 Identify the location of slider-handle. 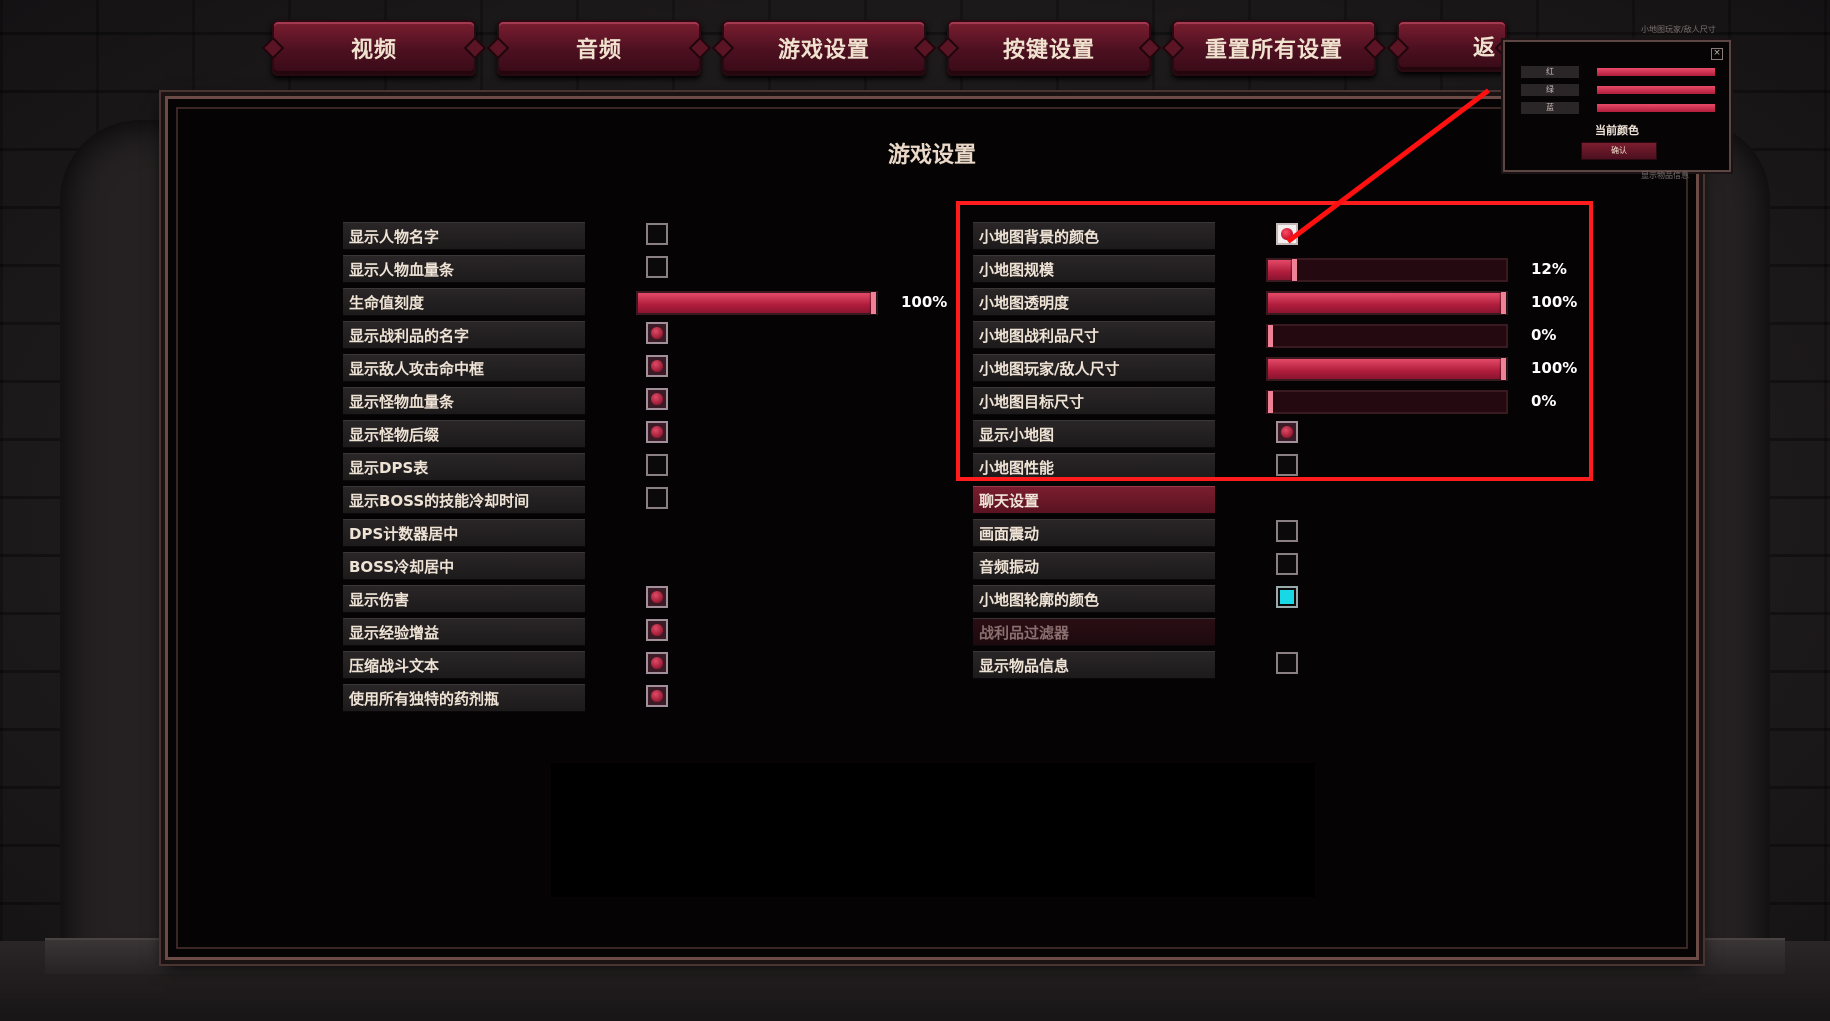
(873, 303).